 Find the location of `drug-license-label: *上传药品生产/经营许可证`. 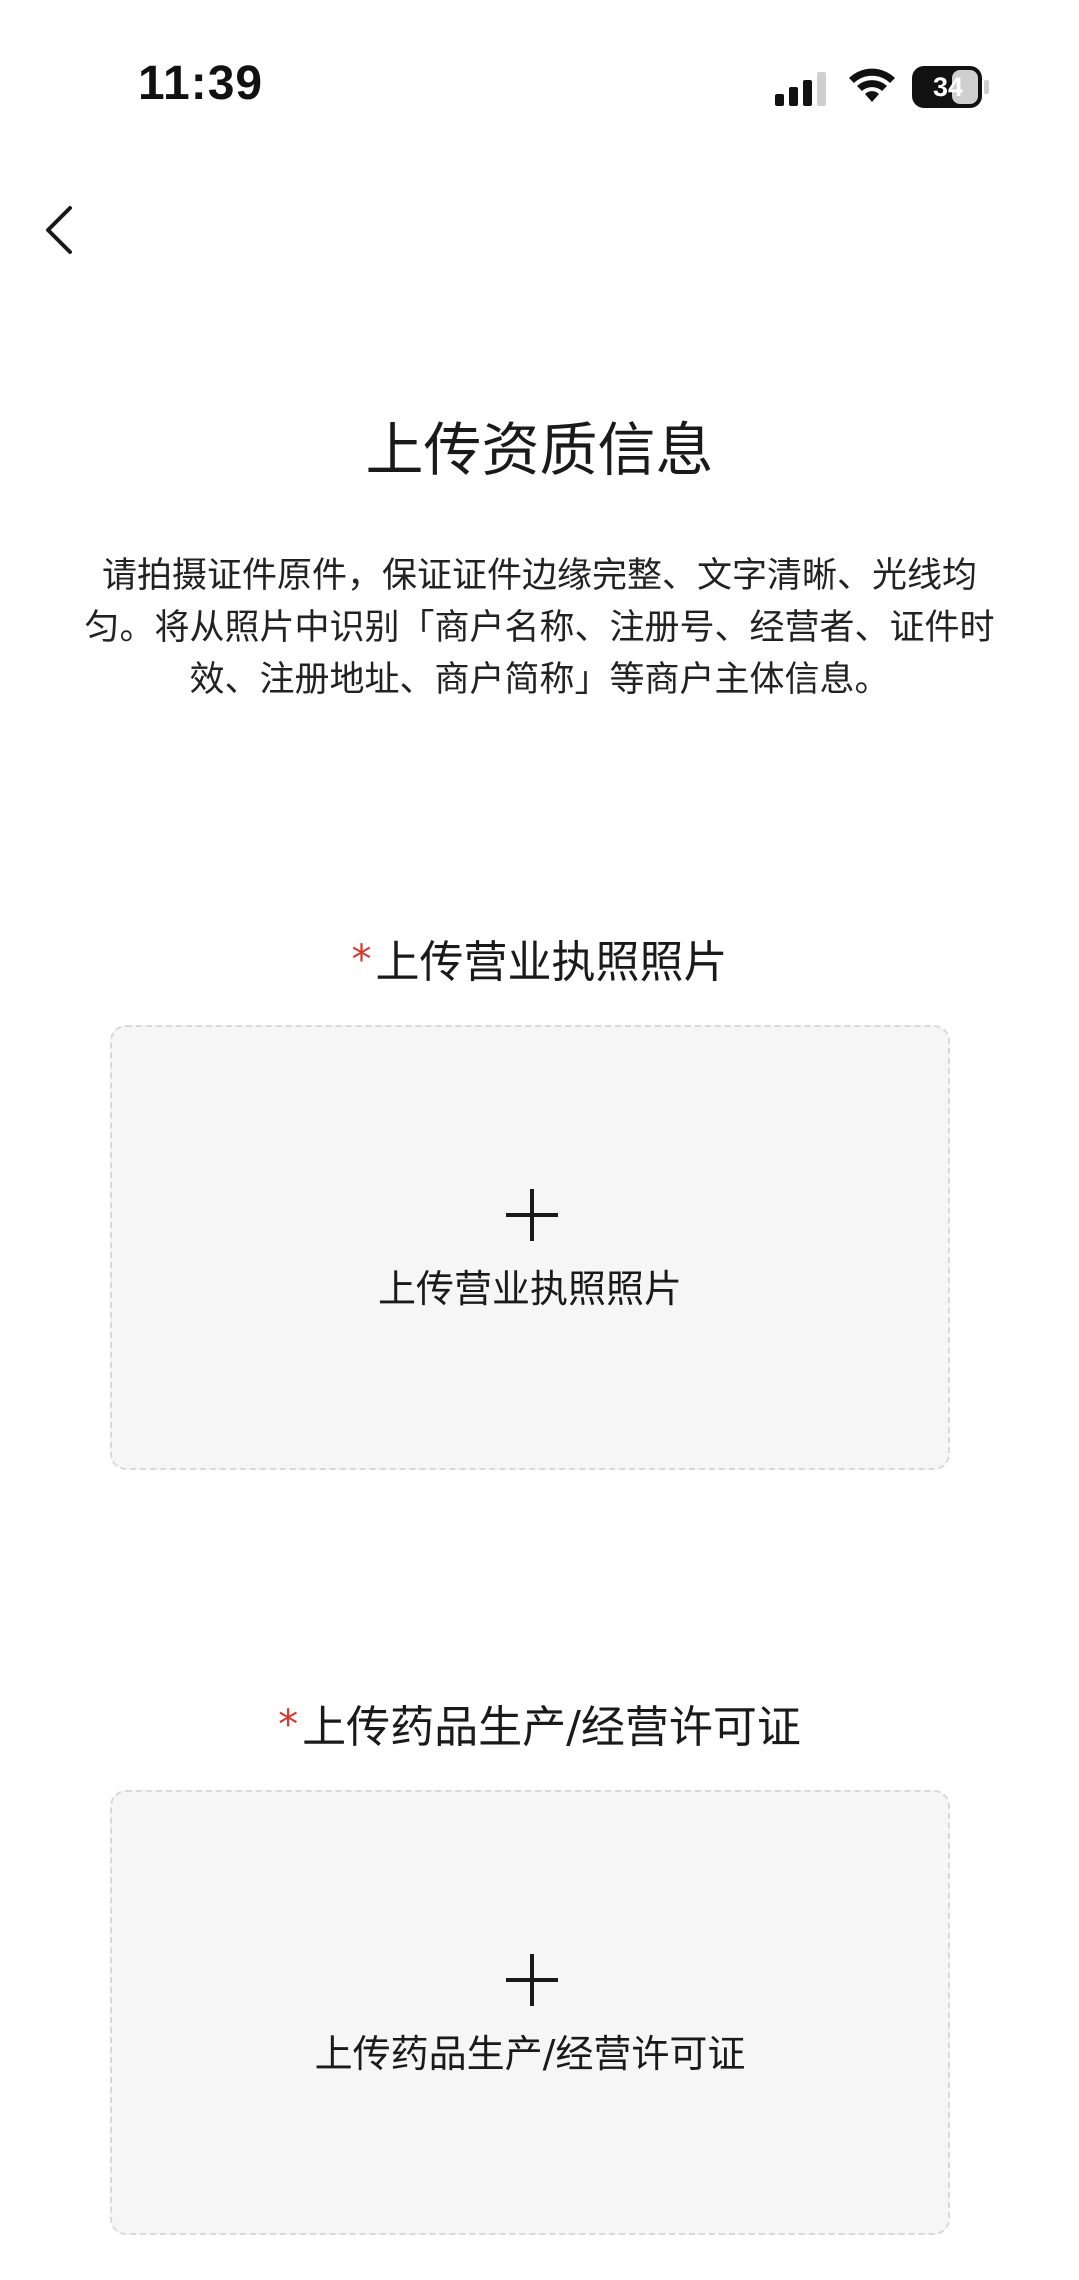

drug-license-label: *上传药品生产/经营许可证 is located at coordinates (539, 1726).